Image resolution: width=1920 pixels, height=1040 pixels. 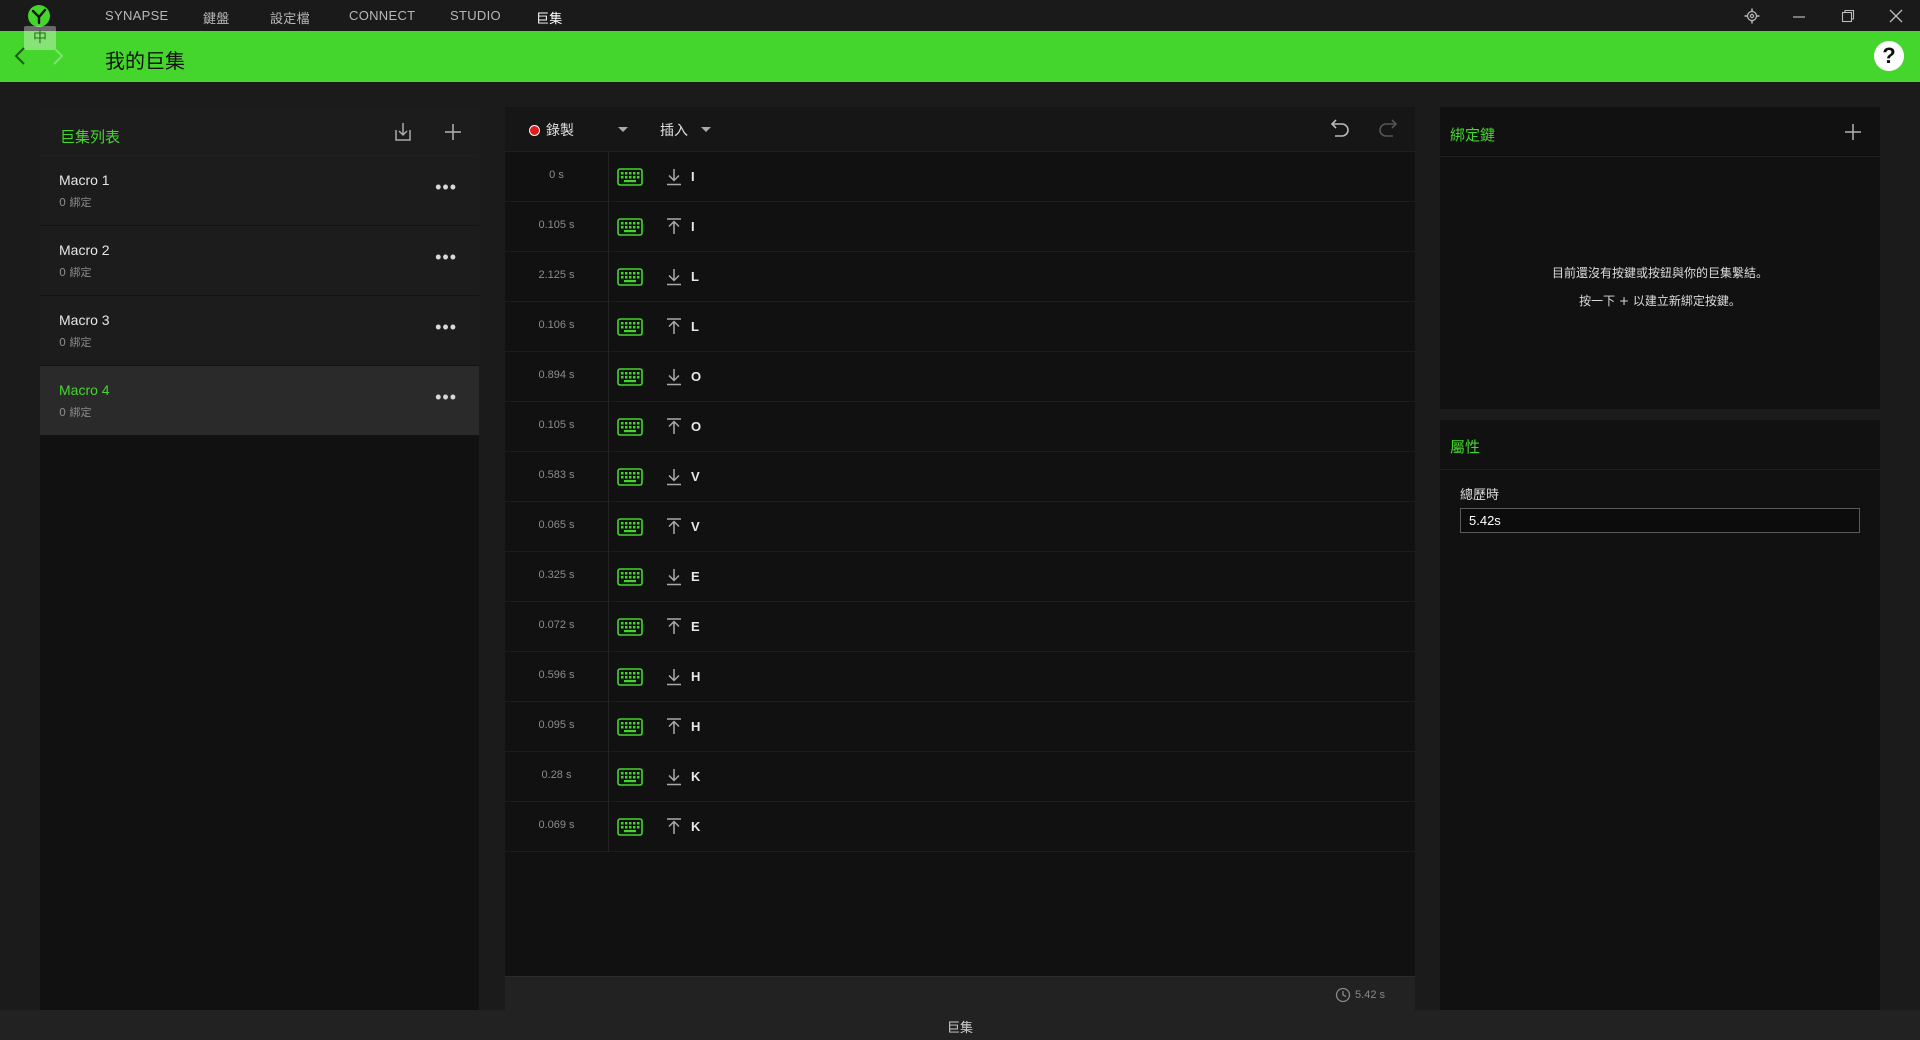 What do you see at coordinates (1660, 301) in the screenshot?
I see `bindings-empty-hint: 按一下 + 以建立新綁定按鍵。` at bounding box center [1660, 301].